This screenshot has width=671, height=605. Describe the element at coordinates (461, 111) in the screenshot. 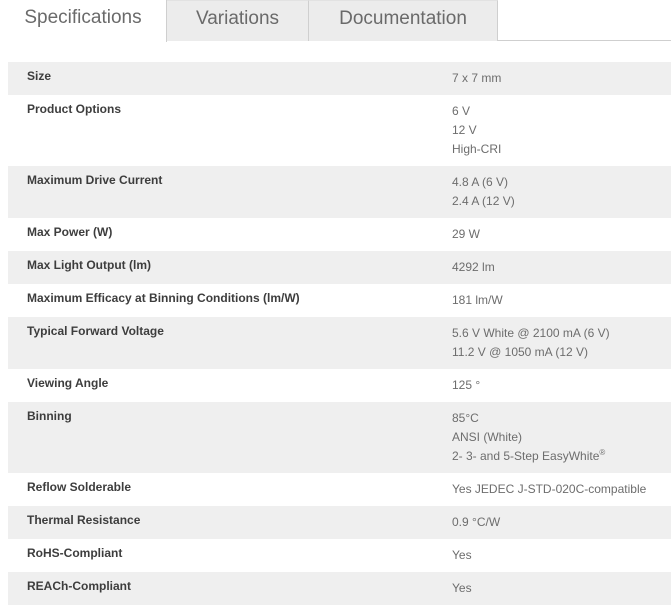

I see `spec-value-text: 6 V` at that location.